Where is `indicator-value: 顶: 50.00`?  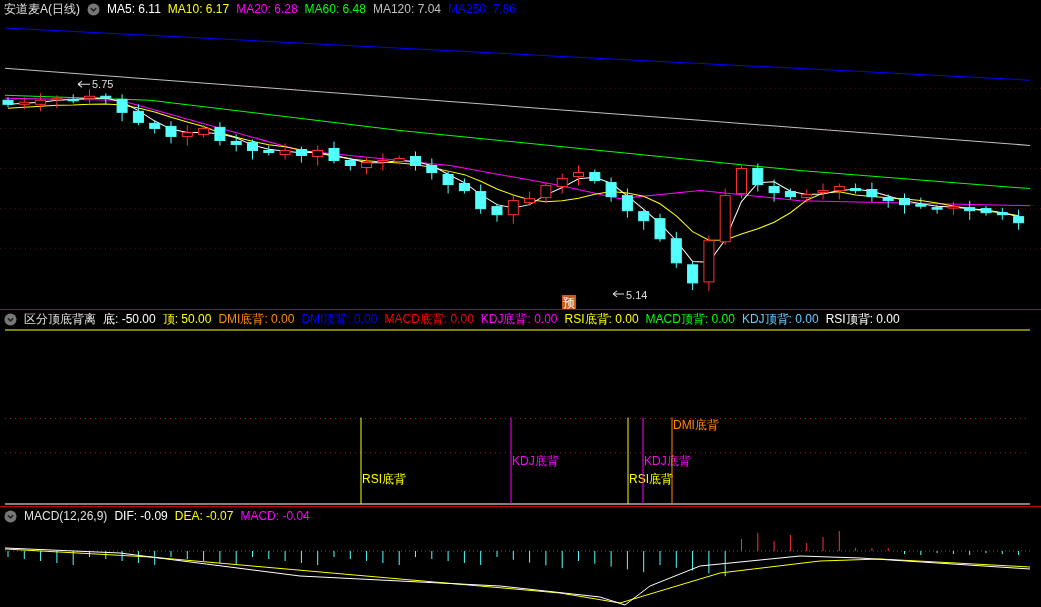 indicator-value: 顶: 50.00 is located at coordinates (187, 319).